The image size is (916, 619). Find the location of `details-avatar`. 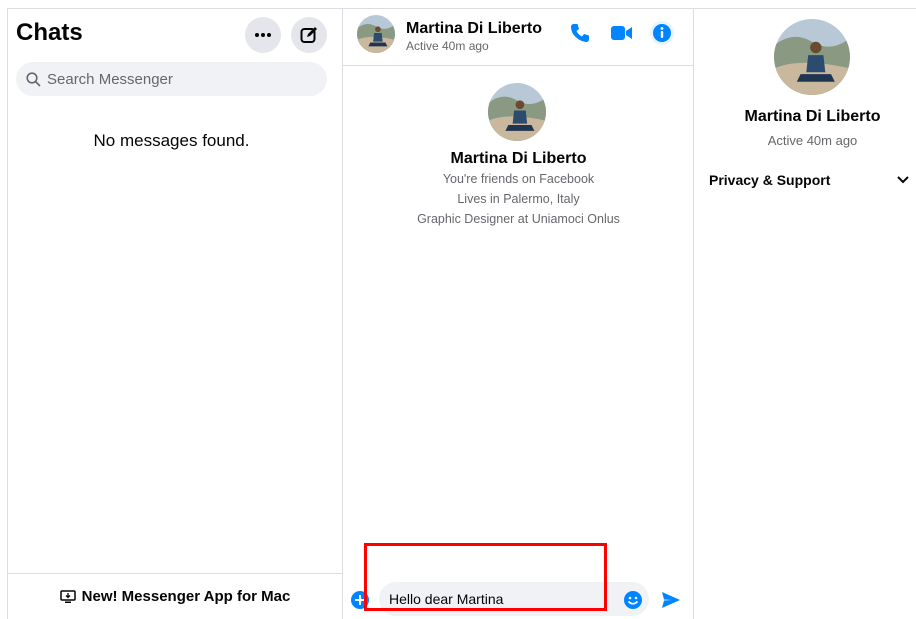

details-avatar is located at coordinates (812, 57).